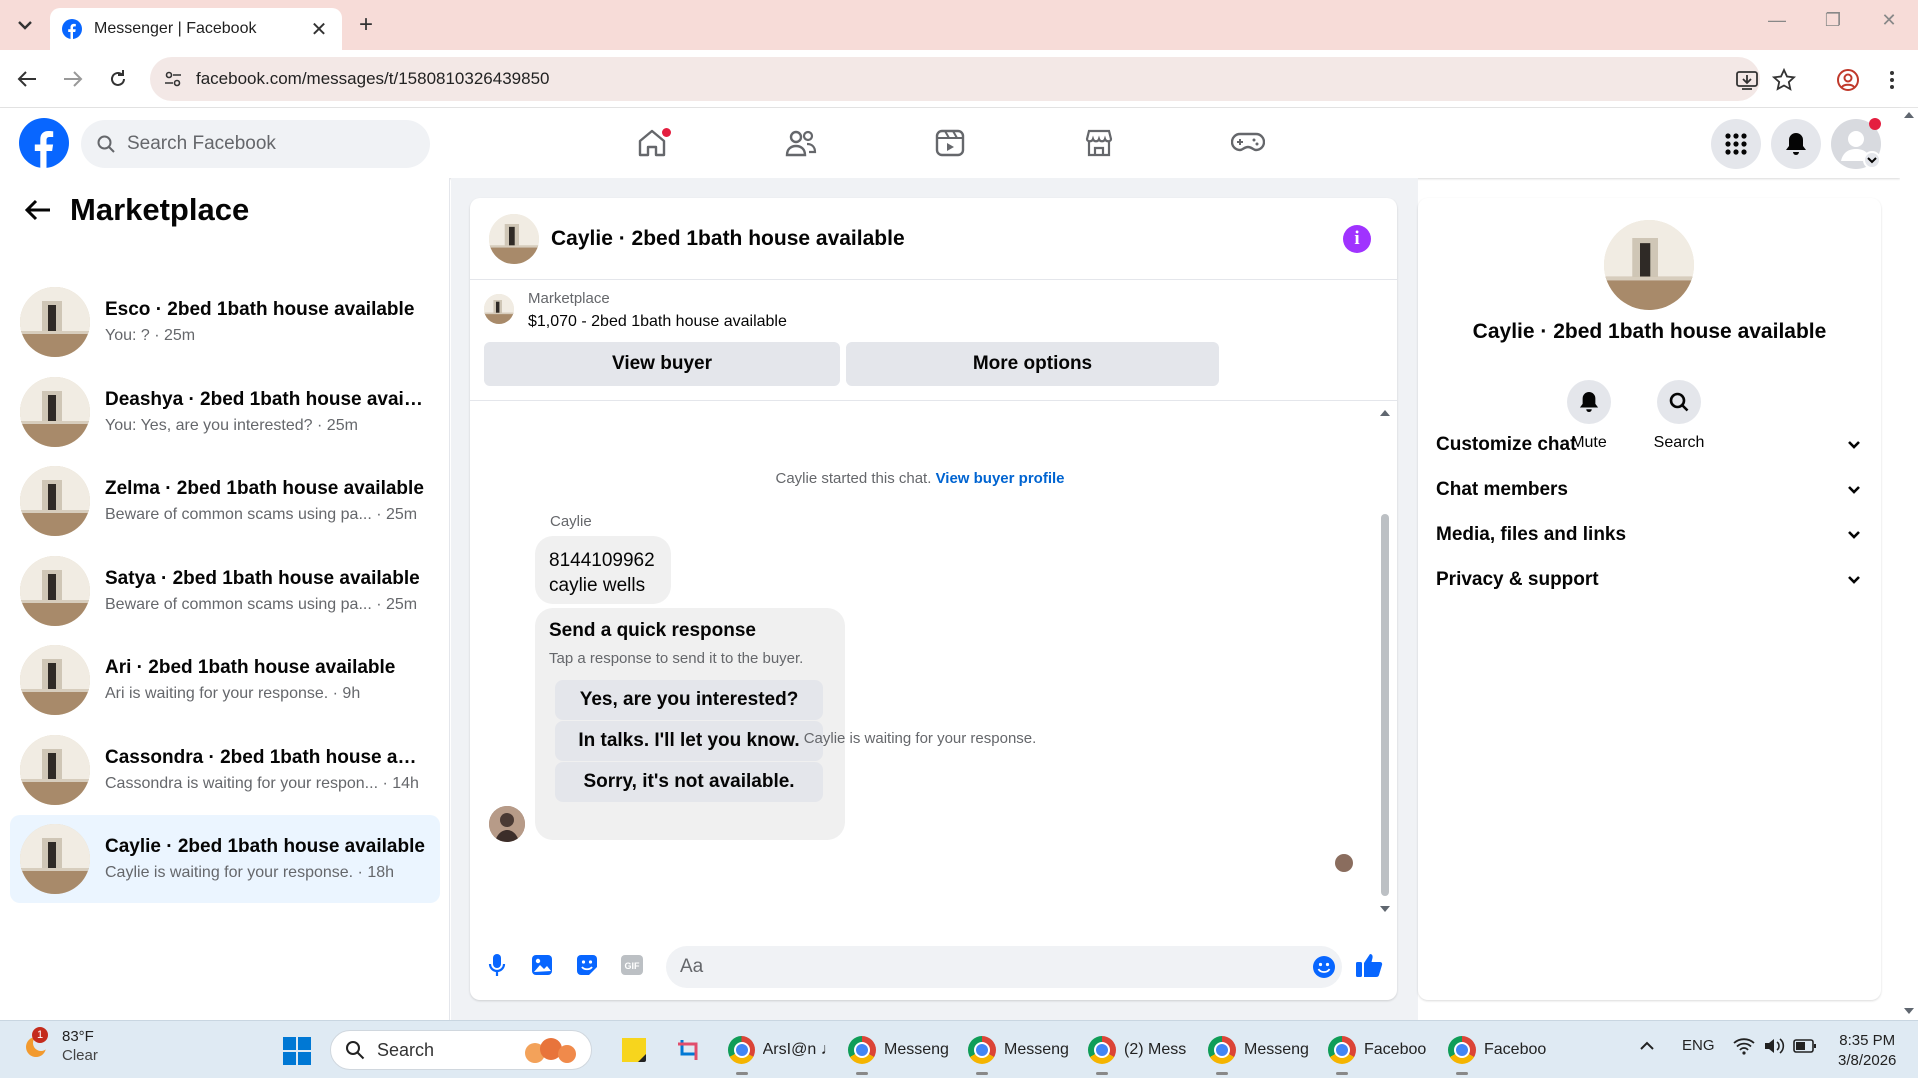 This screenshot has height=1078, width=1918. Describe the element at coordinates (690, 1050) in the screenshot. I see `taskbar-snipping-tool` at that location.